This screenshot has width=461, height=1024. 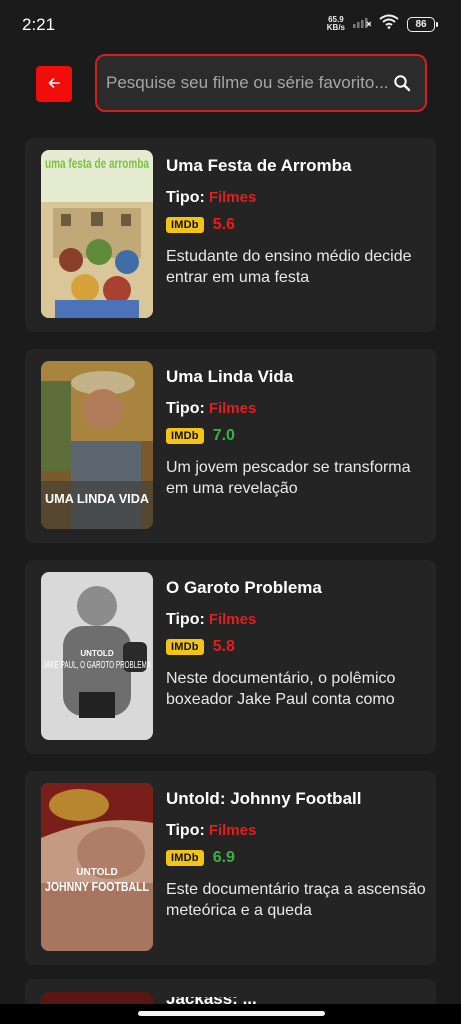 I want to click on movie-title: Untold: Johnny Football, so click(x=297, y=799).